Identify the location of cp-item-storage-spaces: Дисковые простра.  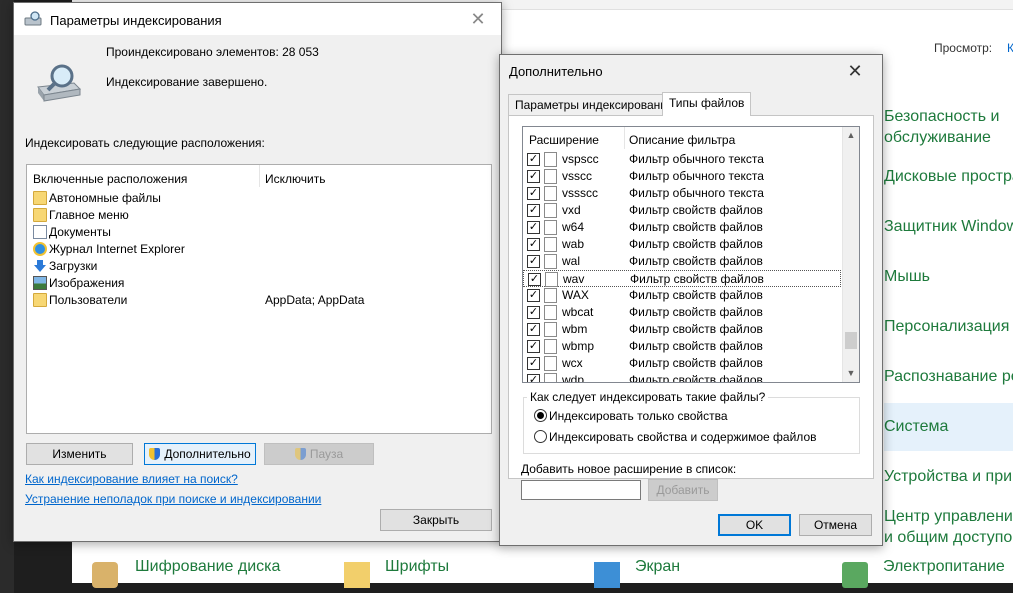
(948, 176).